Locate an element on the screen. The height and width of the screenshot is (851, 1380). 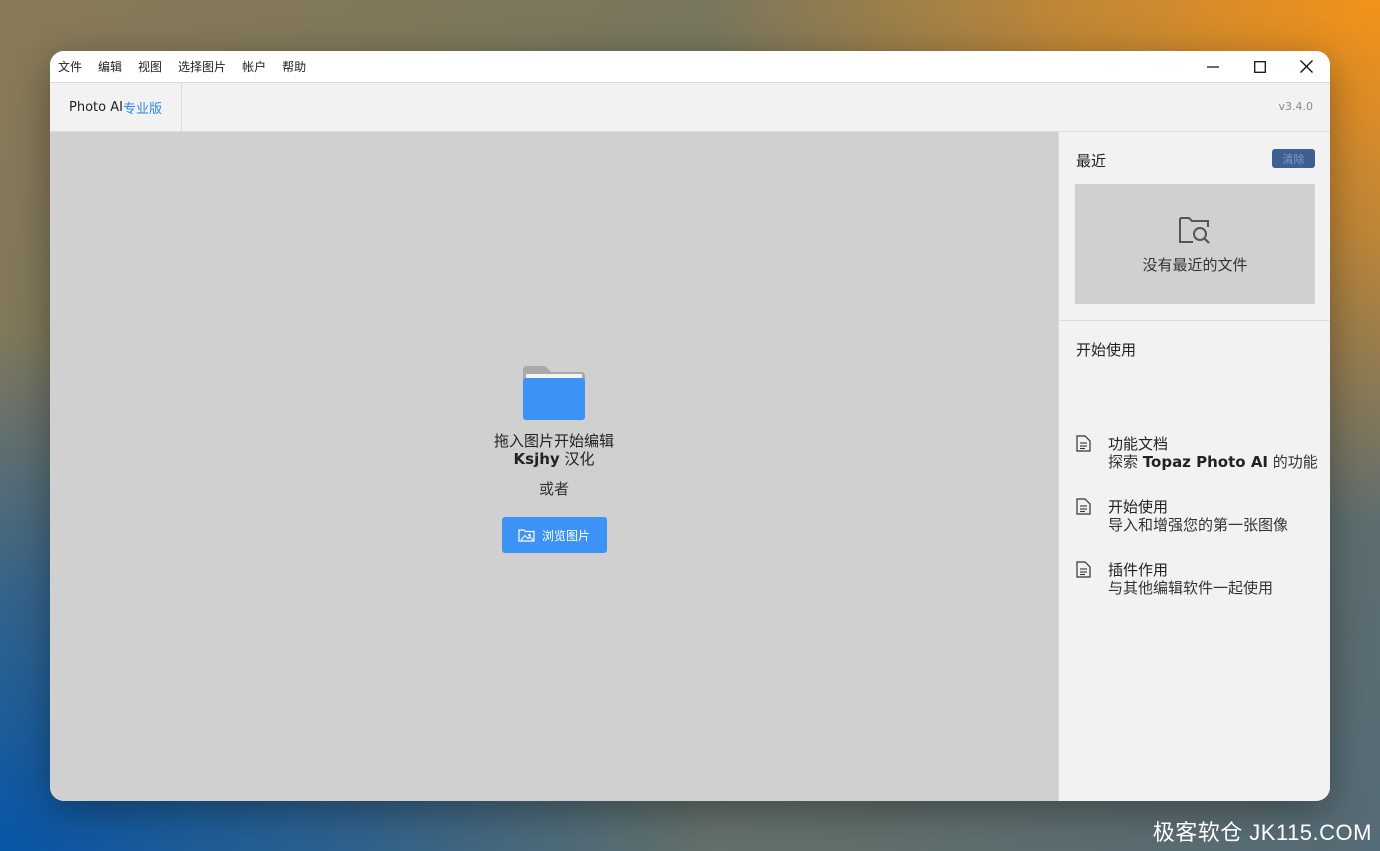
minimize-icon is located at coordinates (1212, 66).